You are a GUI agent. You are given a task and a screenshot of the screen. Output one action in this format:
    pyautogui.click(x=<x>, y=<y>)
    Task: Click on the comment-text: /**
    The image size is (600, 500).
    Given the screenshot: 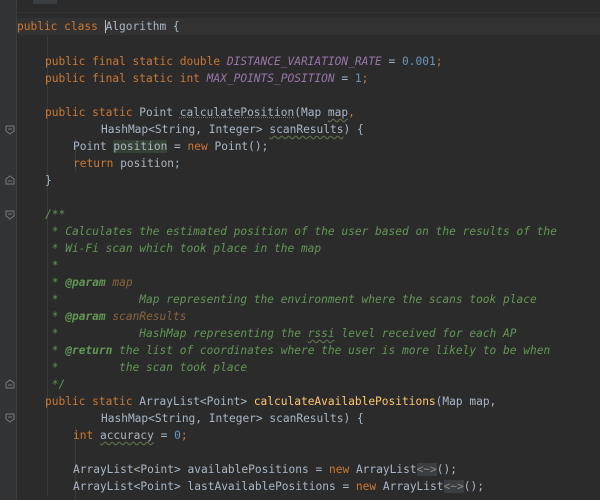 What is the action you would take?
    pyautogui.click(x=55, y=214)
    